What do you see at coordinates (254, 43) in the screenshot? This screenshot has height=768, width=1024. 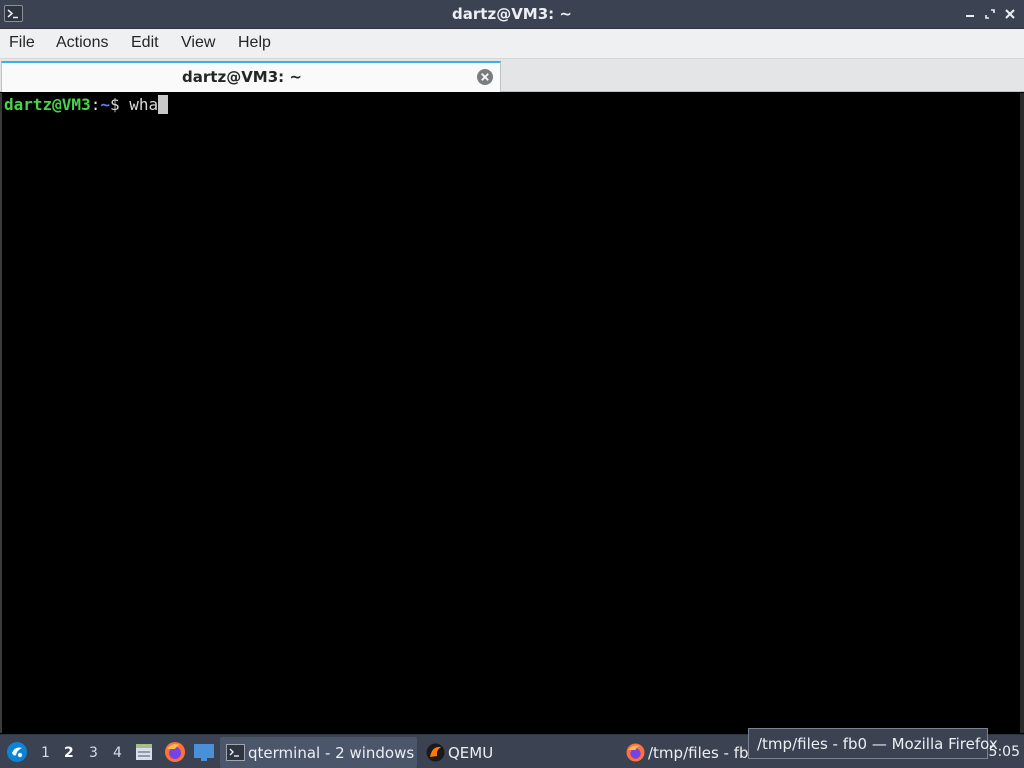 I see `menu-help: Help` at bounding box center [254, 43].